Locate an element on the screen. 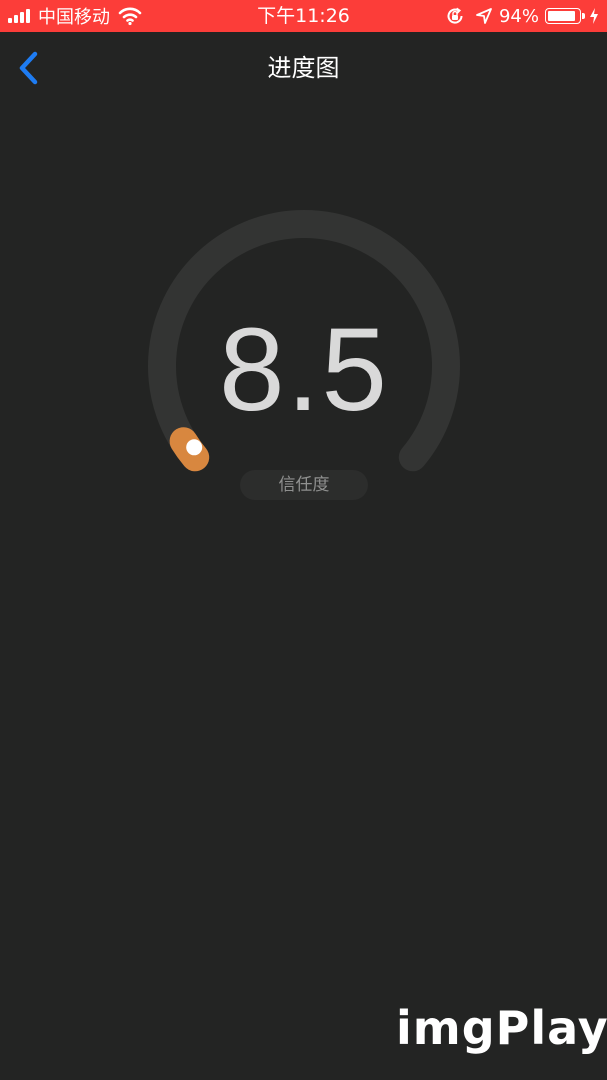 The width and height of the screenshot is (607, 1080). gauge-label: 信任度 is located at coordinates (304, 485).